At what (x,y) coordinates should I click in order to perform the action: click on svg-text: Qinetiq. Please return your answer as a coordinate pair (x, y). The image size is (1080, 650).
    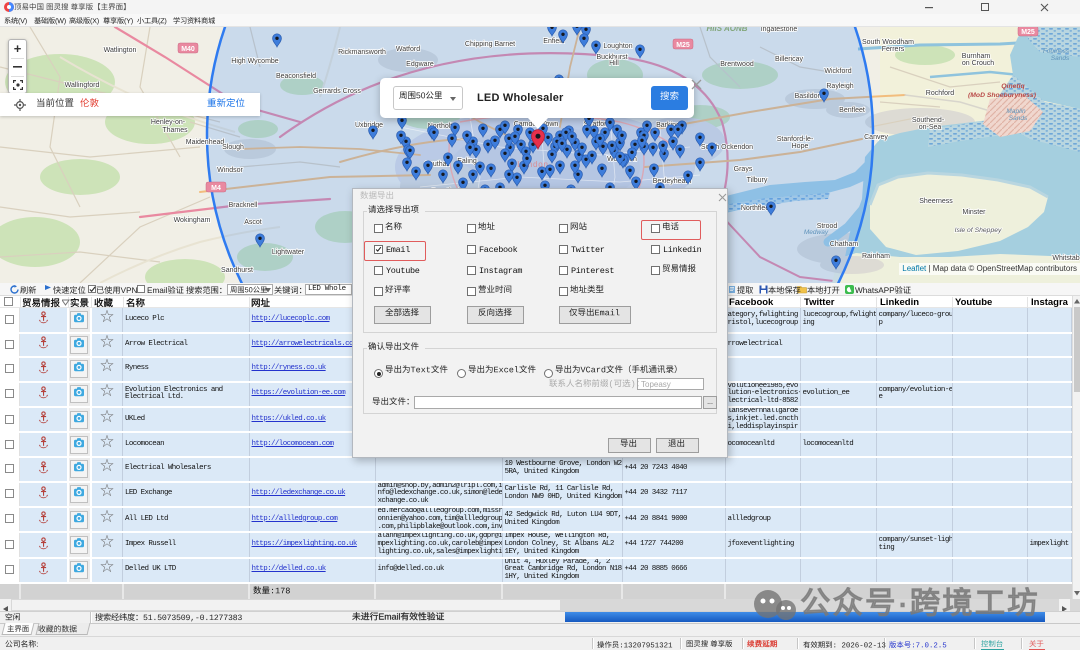
    Looking at the image, I should click on (1013, 86).